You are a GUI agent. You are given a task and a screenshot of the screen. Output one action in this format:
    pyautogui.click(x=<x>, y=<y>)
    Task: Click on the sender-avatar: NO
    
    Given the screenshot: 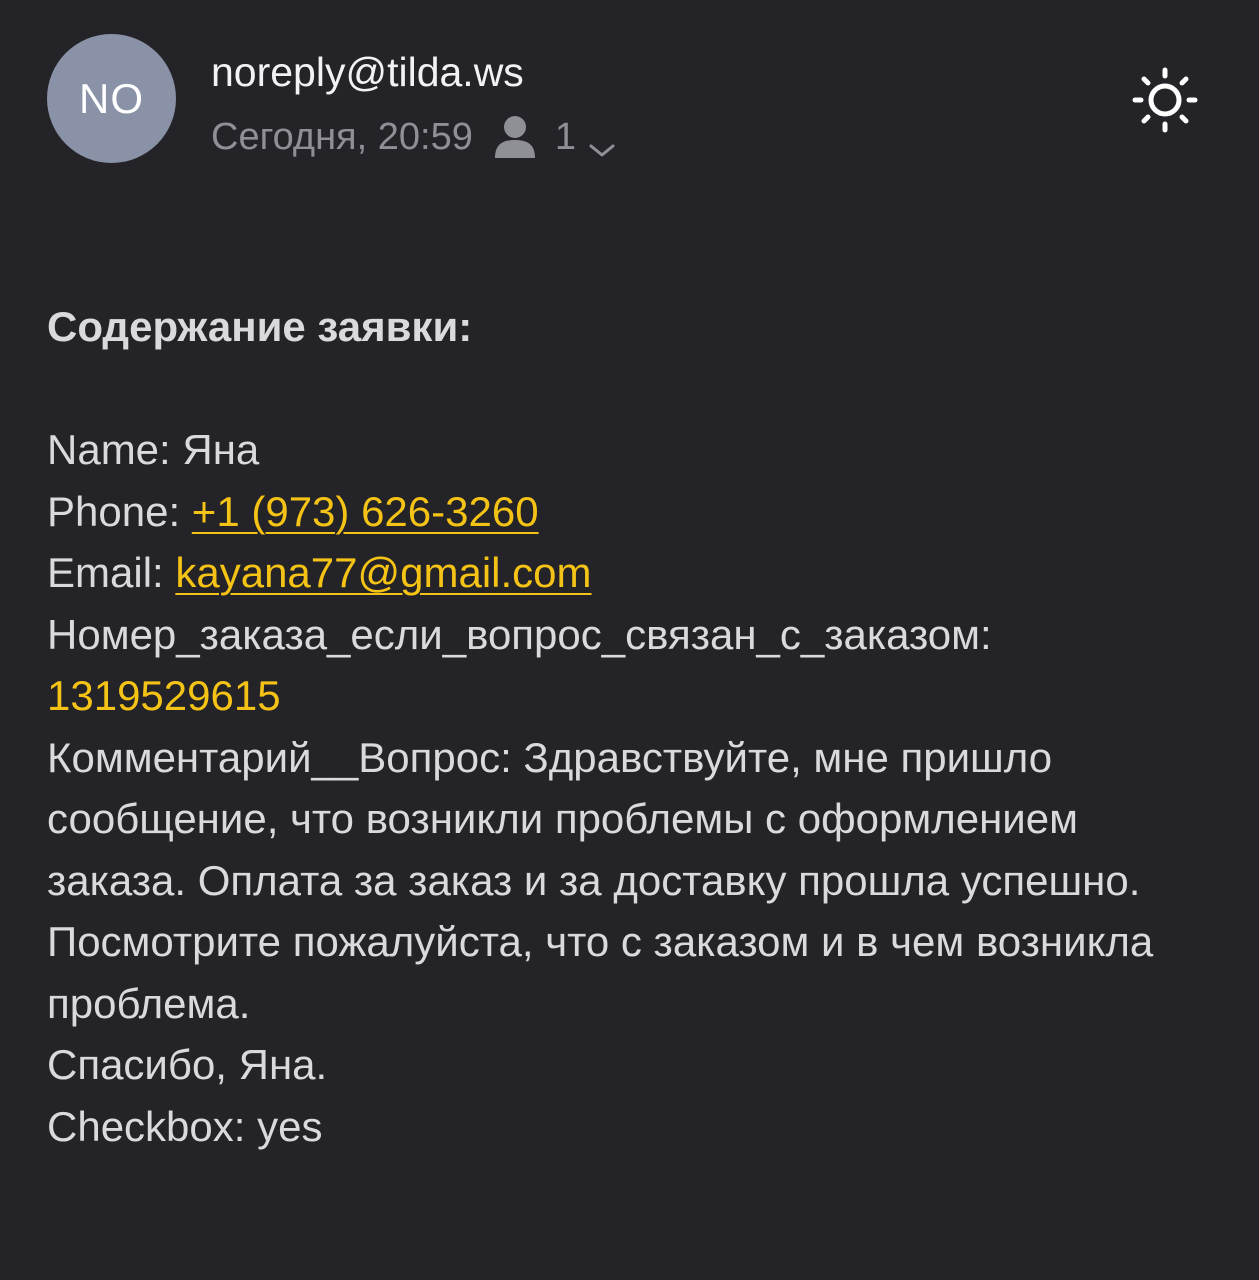 What is the action you would take?
    pyautogui.click(x=111, y=98)
    